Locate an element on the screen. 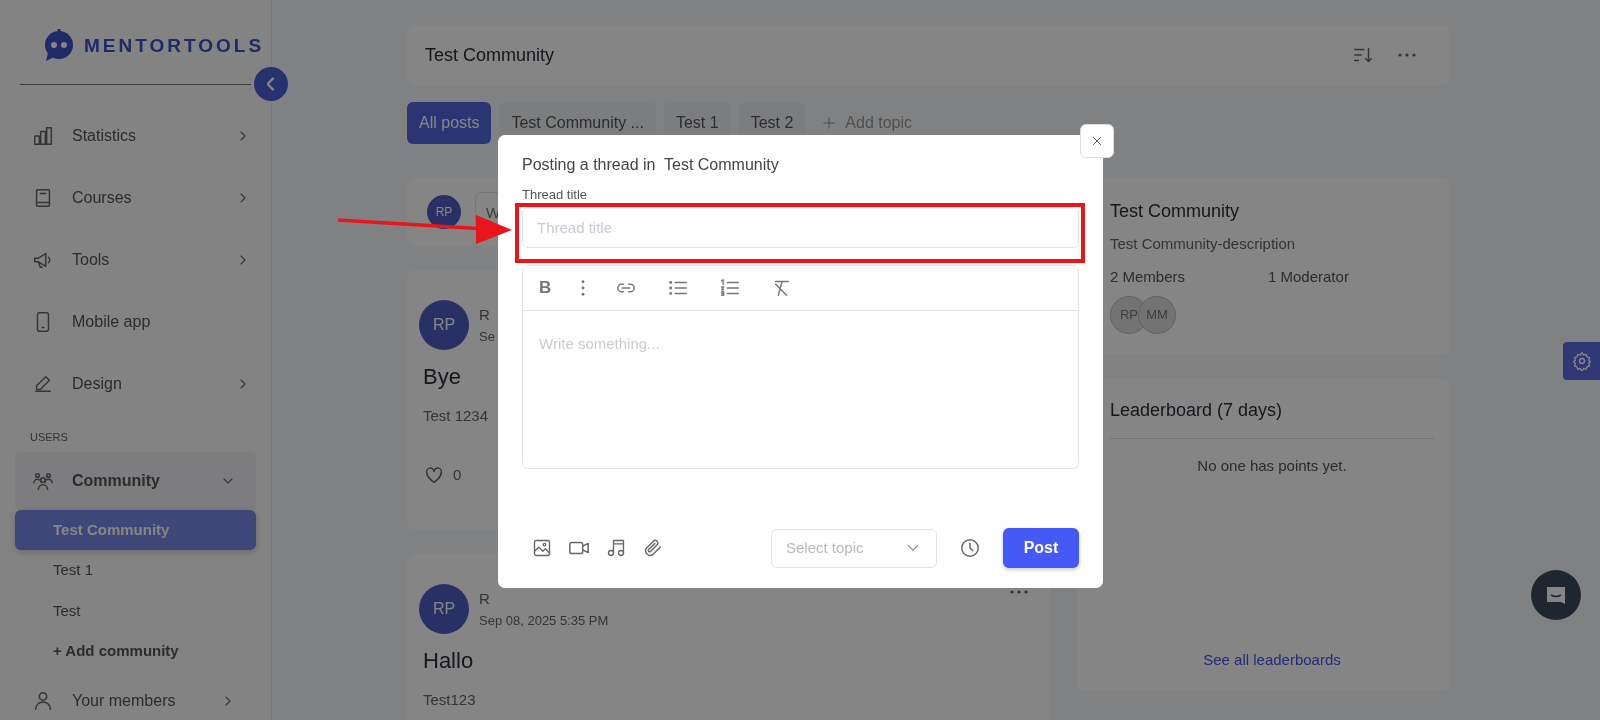 This screenshot has width=1600, height=720. field-label: Thread title is located at coordinates (555, 195).